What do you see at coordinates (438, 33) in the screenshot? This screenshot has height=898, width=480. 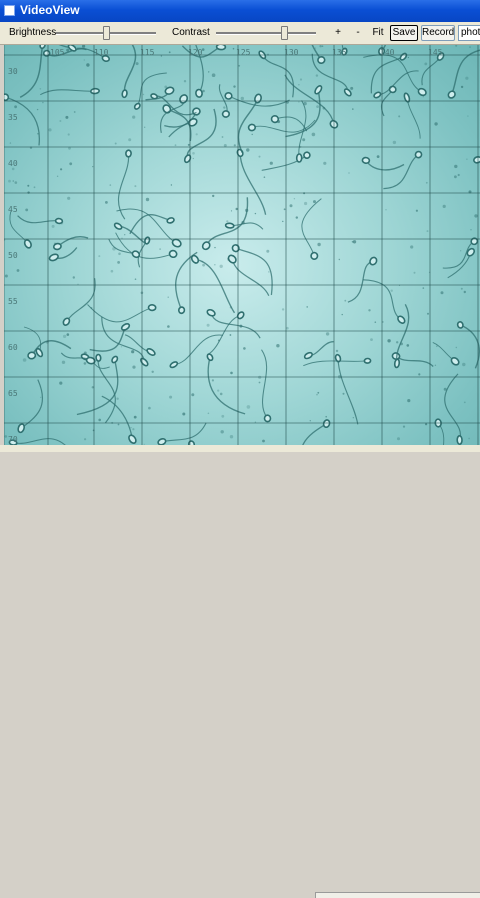 I see `record-button: Record` at bounding box center [438, 33].